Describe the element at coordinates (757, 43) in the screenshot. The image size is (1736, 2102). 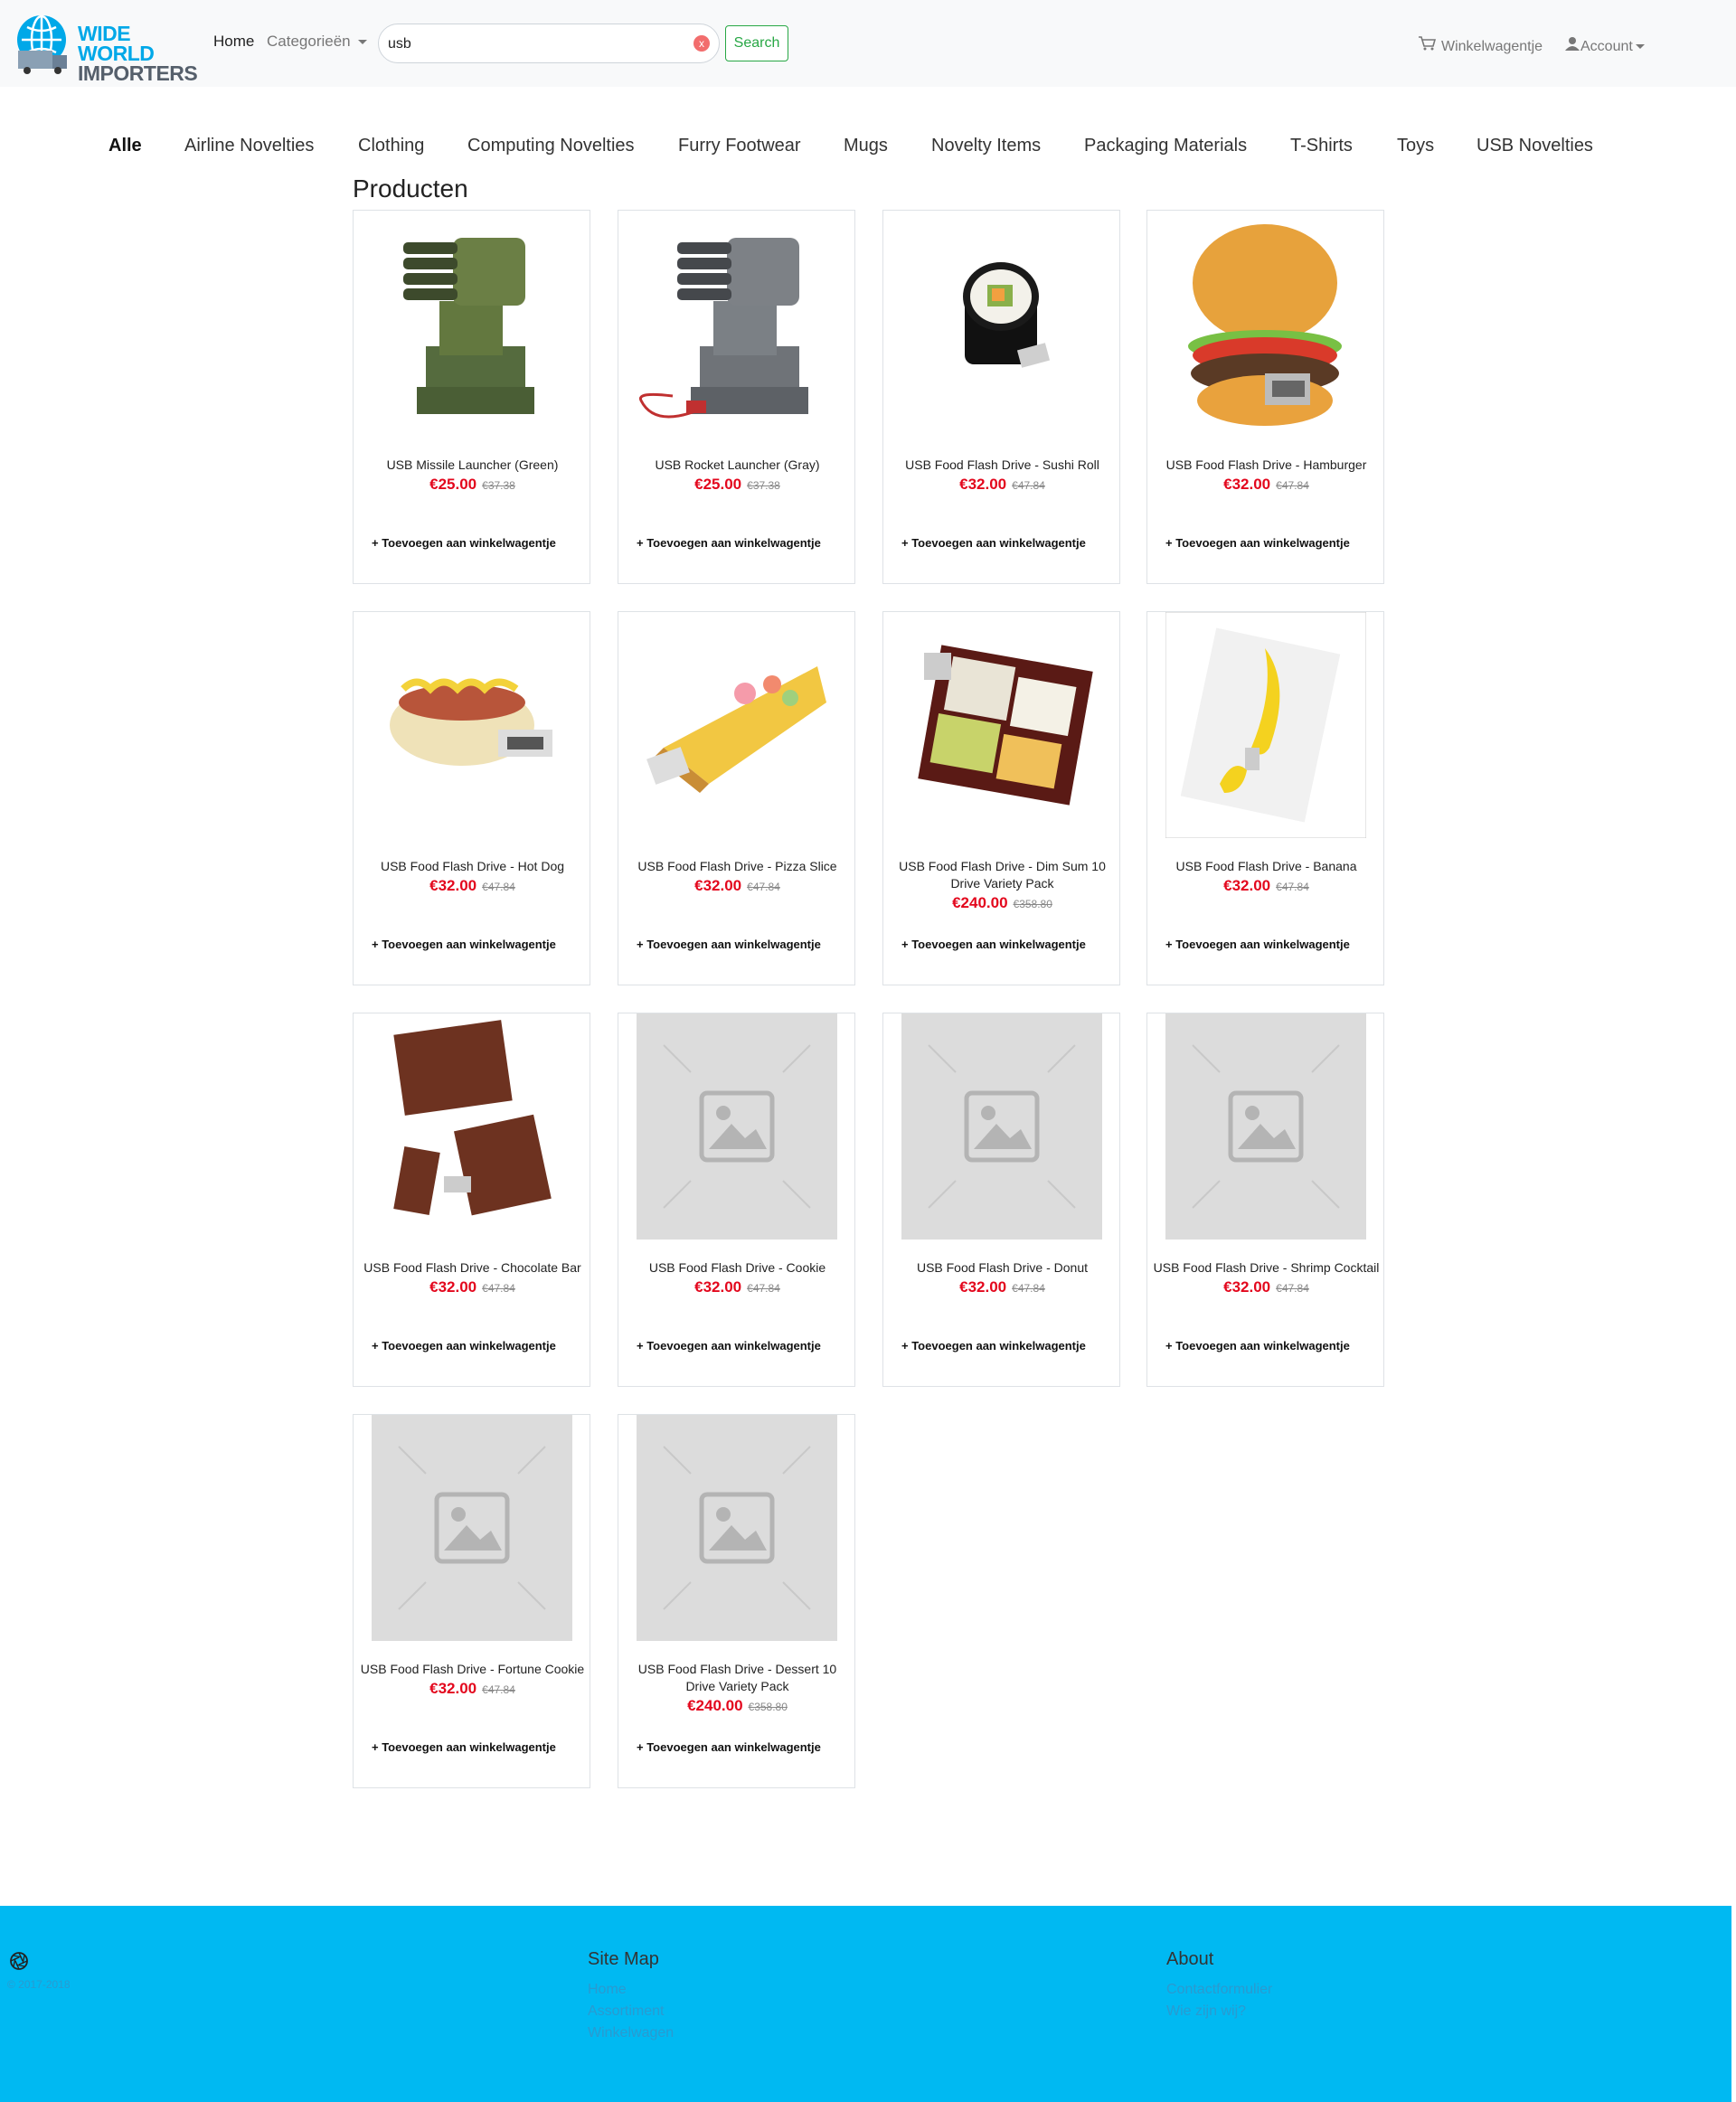
I see `search-button: Search` at that location.